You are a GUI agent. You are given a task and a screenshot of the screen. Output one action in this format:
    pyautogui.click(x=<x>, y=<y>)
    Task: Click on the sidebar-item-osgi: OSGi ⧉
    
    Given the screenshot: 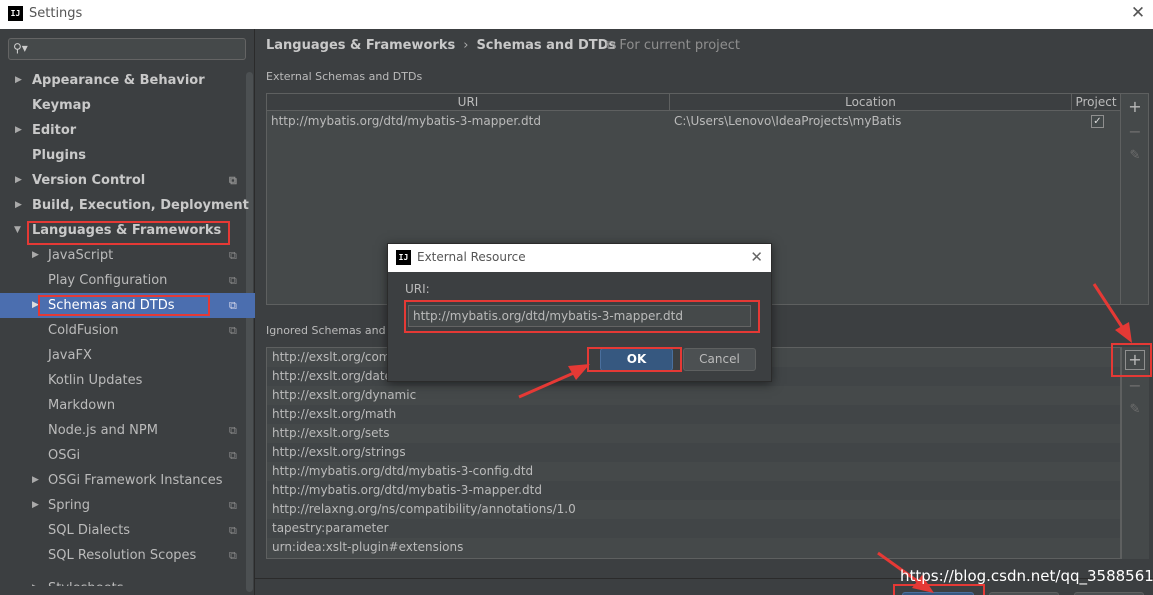 What is the action you would take?
    pyautogui.click(x=122, y=455)
    